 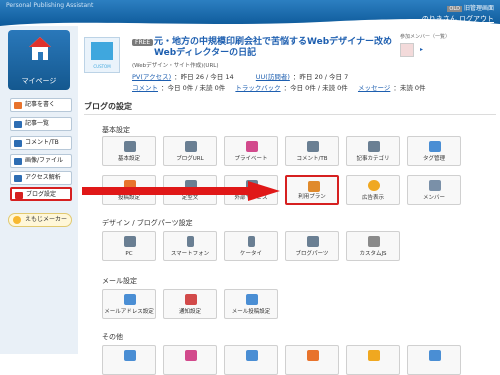 I want to click on tile-pc: PC, so click(x=129, y=246).